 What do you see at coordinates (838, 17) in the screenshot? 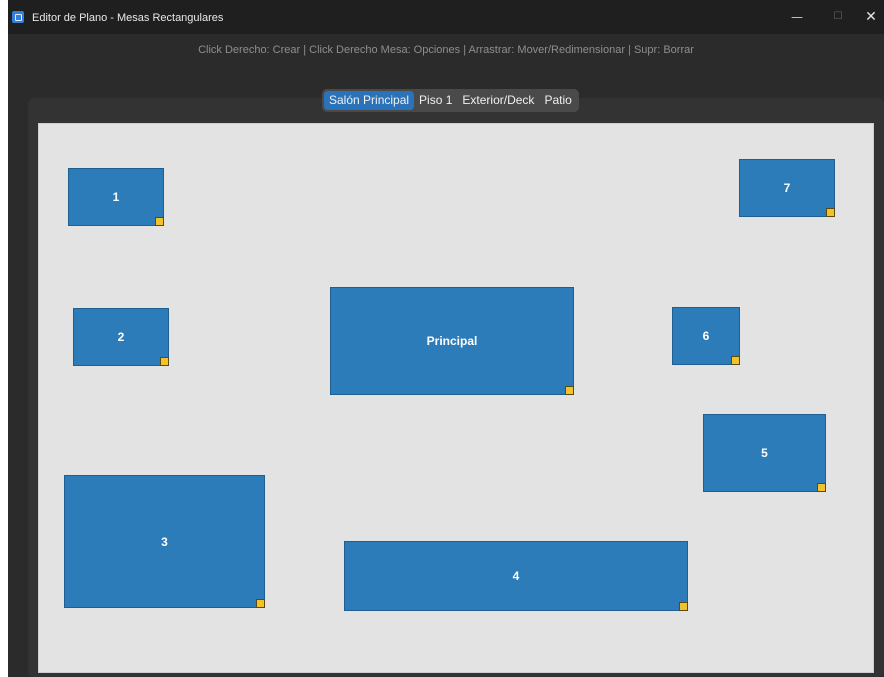
I see `maximize-button: ☐` at bounding box center [838, 17].